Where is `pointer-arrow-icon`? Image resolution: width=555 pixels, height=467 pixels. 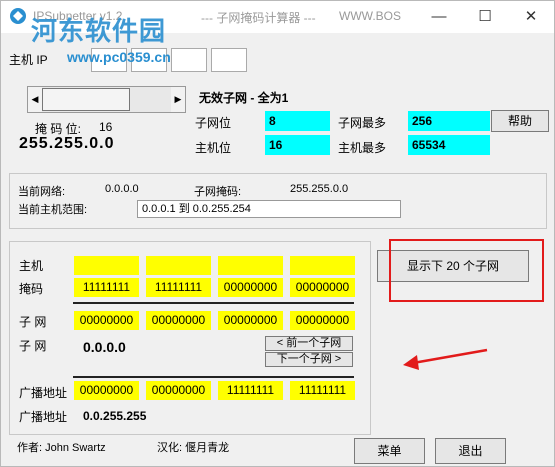 pointer-arrow-icon is located at coordinates (445, 359).